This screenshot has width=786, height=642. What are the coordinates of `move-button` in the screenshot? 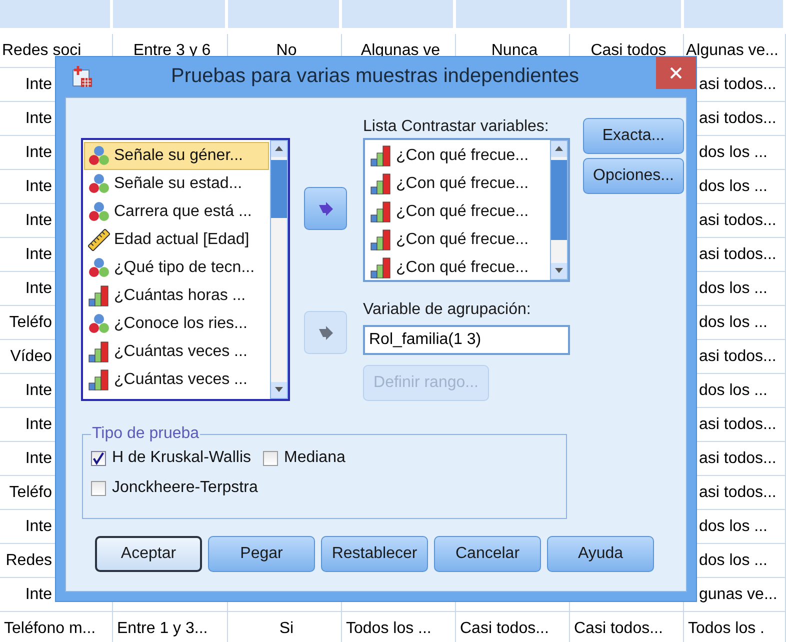 It's located at (325, 208).